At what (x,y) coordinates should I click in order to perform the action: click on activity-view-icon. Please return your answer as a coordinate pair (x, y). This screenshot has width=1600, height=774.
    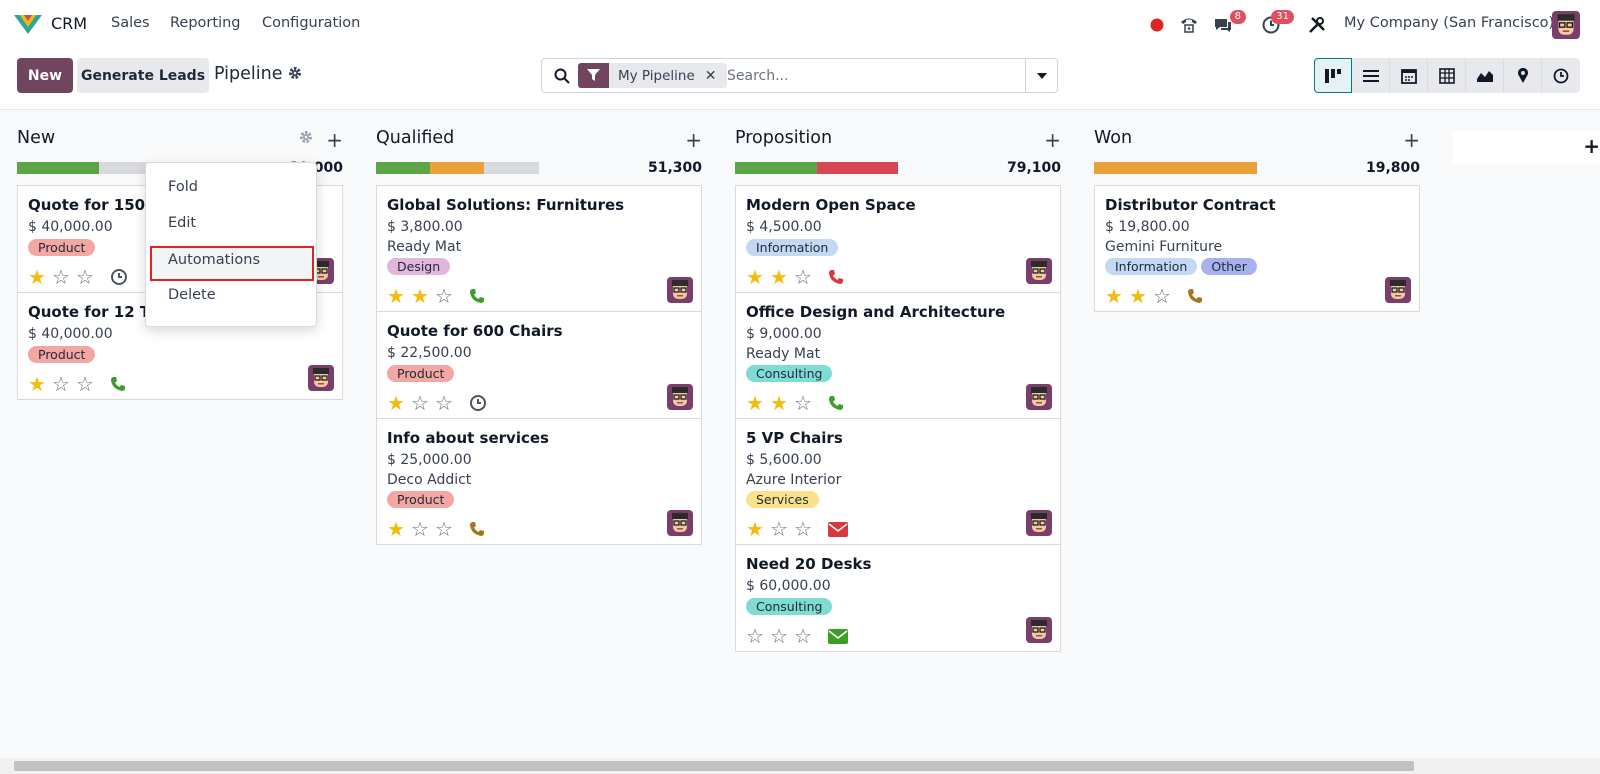
    Looking at the image, I should click on (1561, 75).